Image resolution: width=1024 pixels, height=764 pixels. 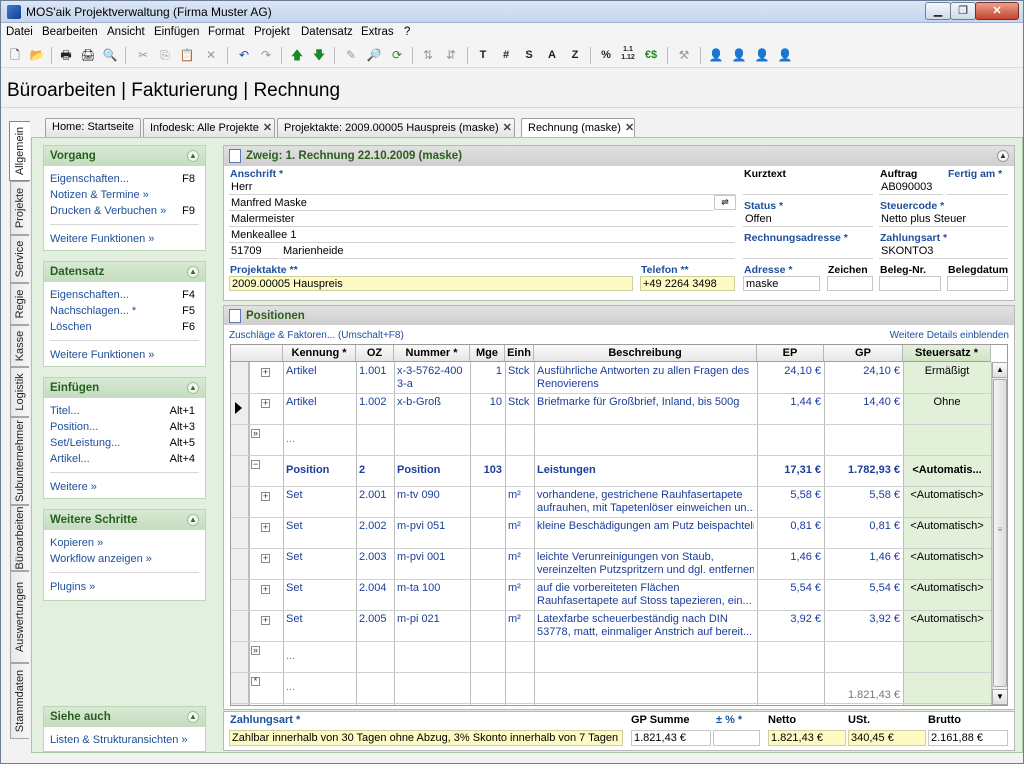 What do you see at coordinates (70, 32) in the screenshot?
I see `menu-bearbeiten: Bearbeiten` at bounding box center [70, 32].